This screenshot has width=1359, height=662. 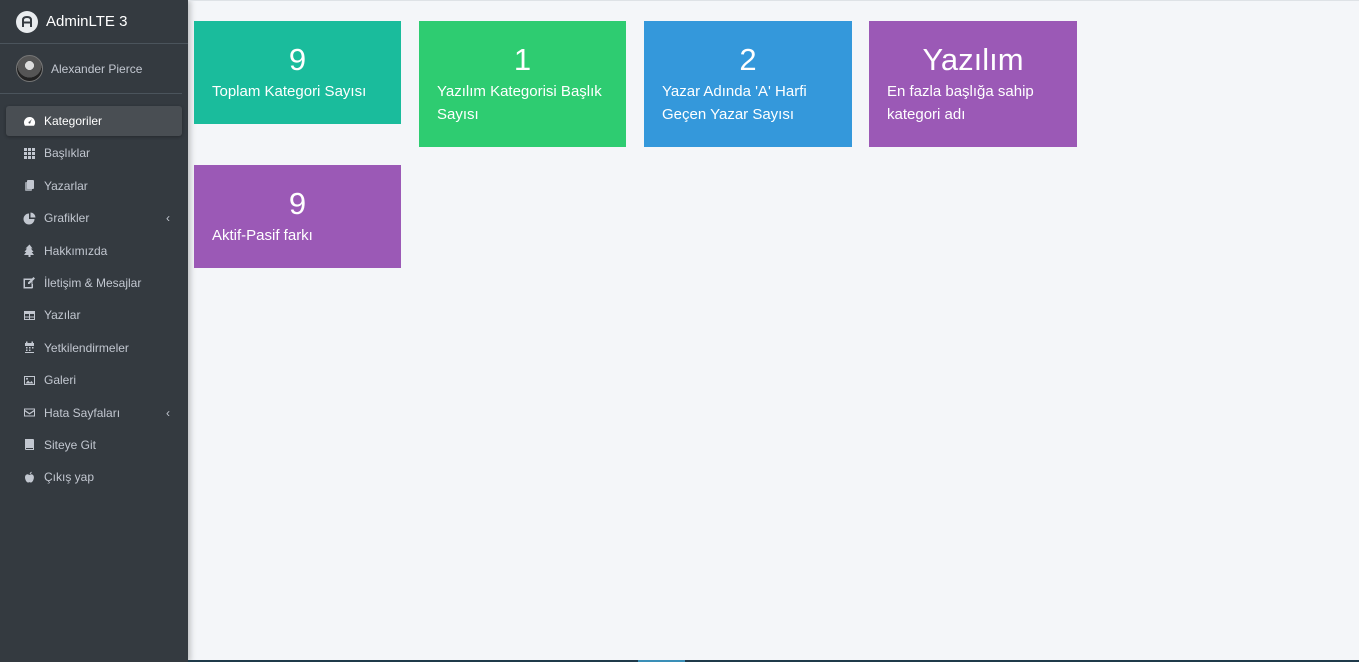 I want to click on sidebar-item-siteye-git: Siteye Git, so click(x=94, y=445).